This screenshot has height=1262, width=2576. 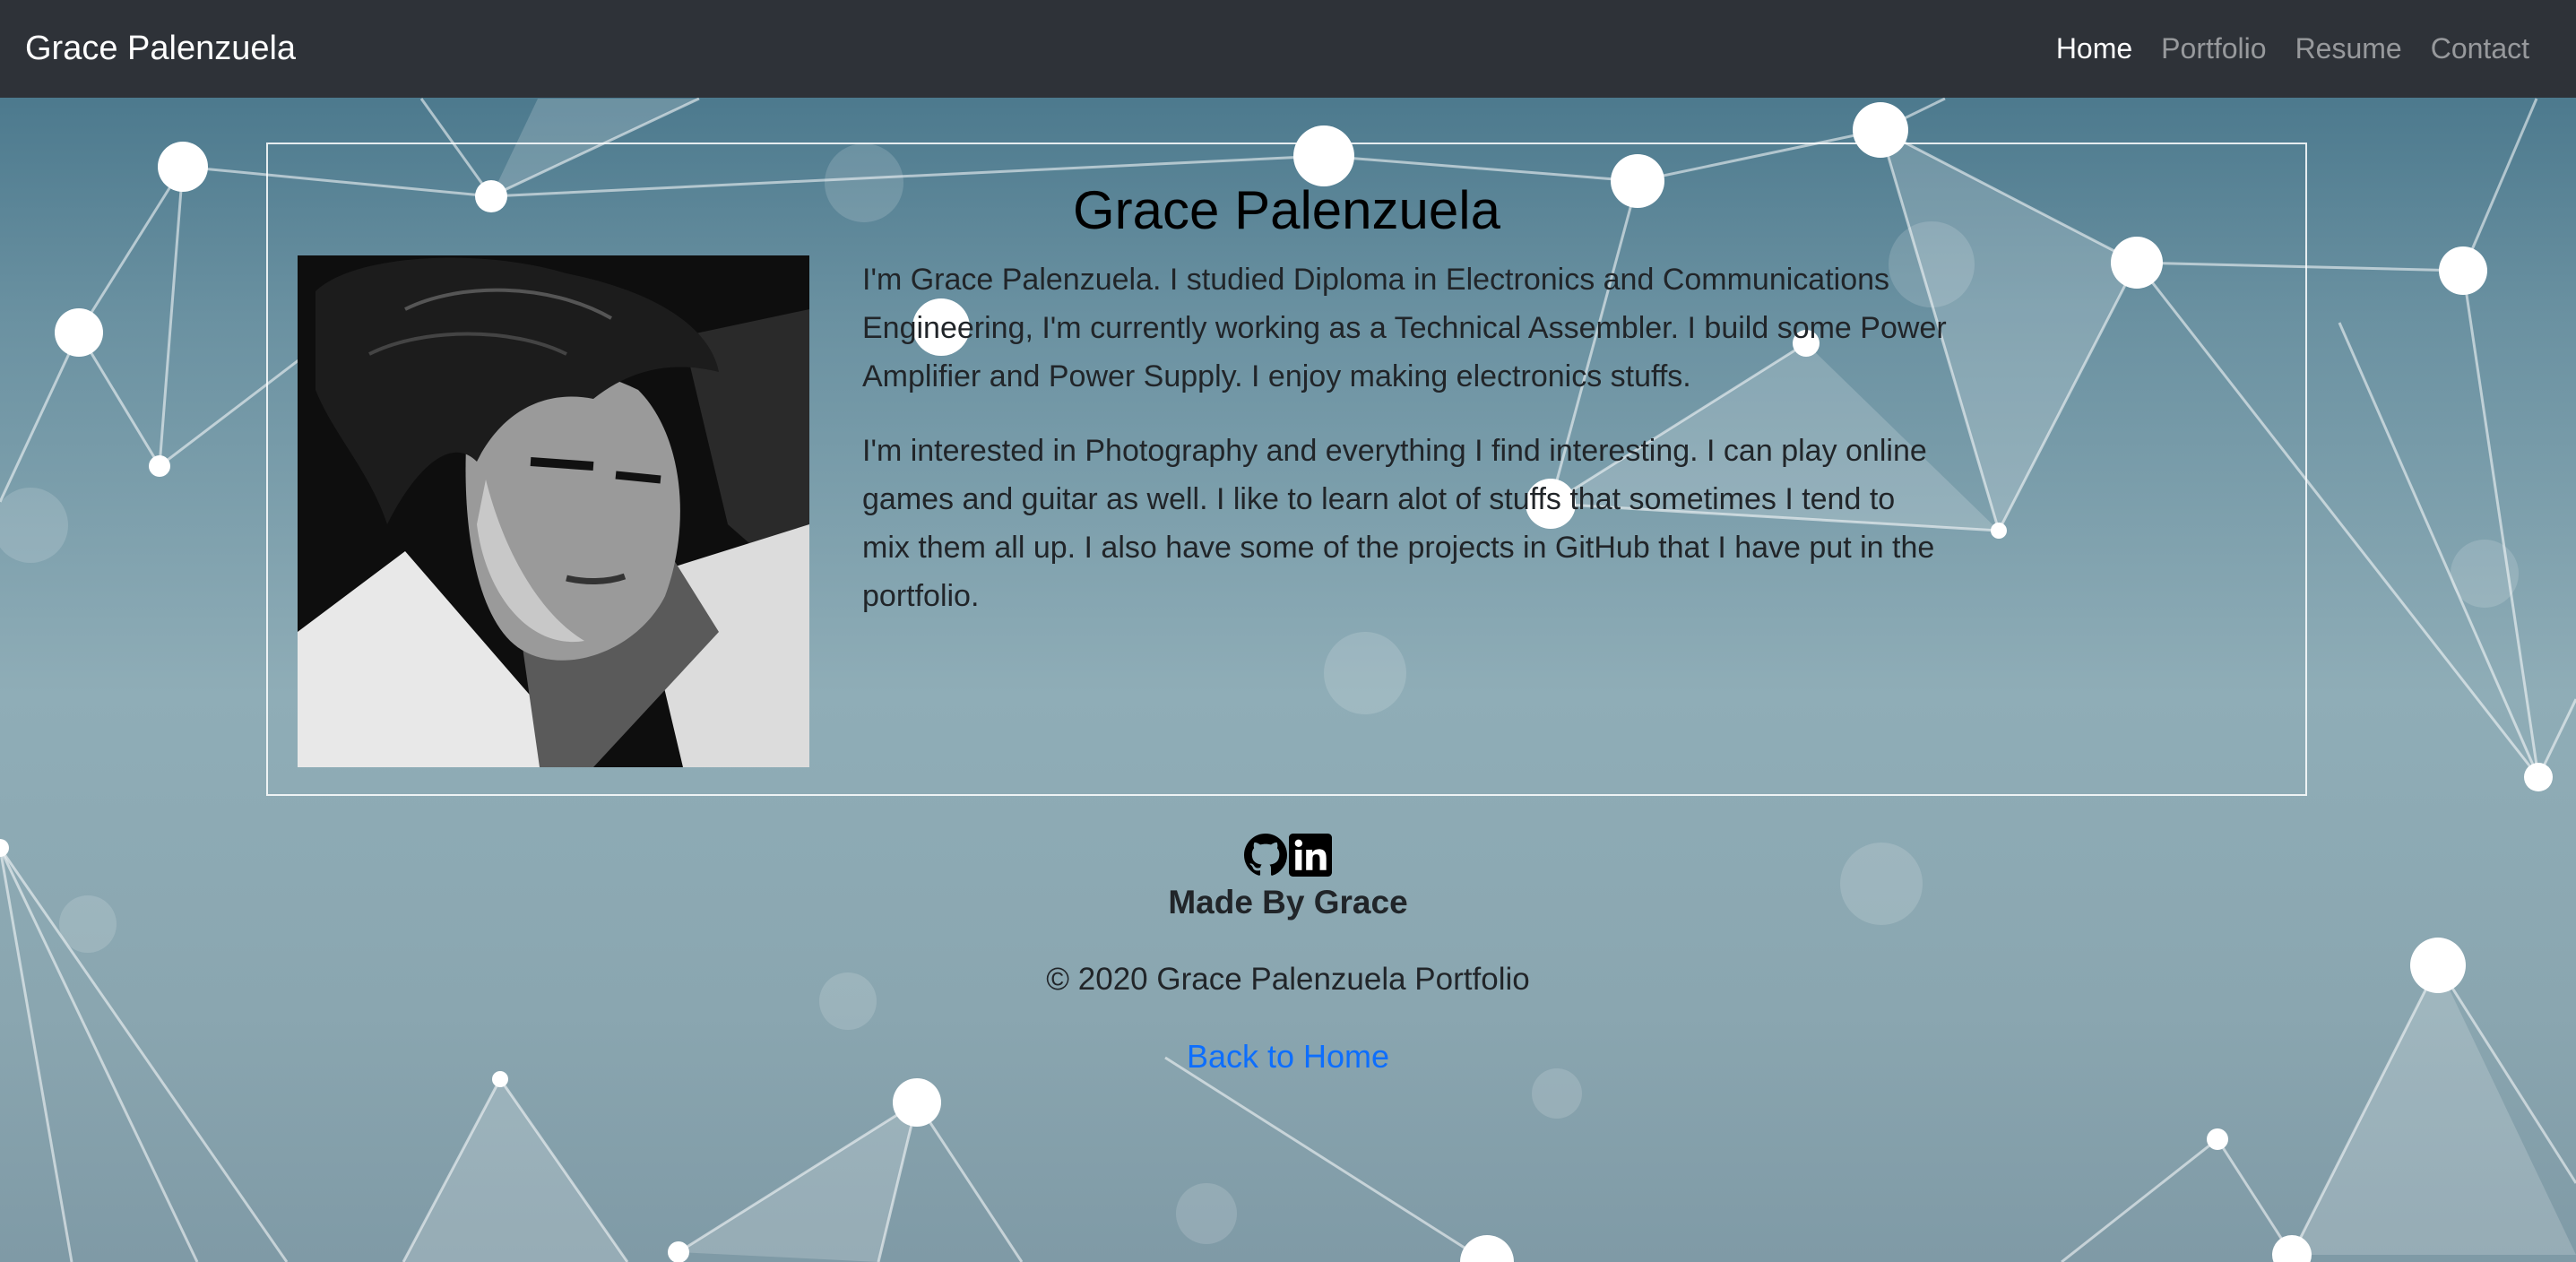 I want to click on social-icons, so click(x=1288, y=857).